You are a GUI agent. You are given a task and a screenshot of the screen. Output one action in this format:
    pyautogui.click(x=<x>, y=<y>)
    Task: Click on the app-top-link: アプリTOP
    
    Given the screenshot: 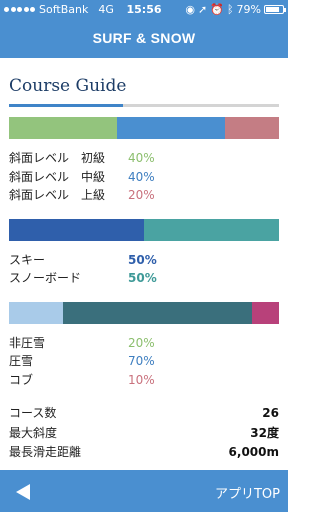 What is the action you would take?
    pyautogui.click(x=247, y=492)
    